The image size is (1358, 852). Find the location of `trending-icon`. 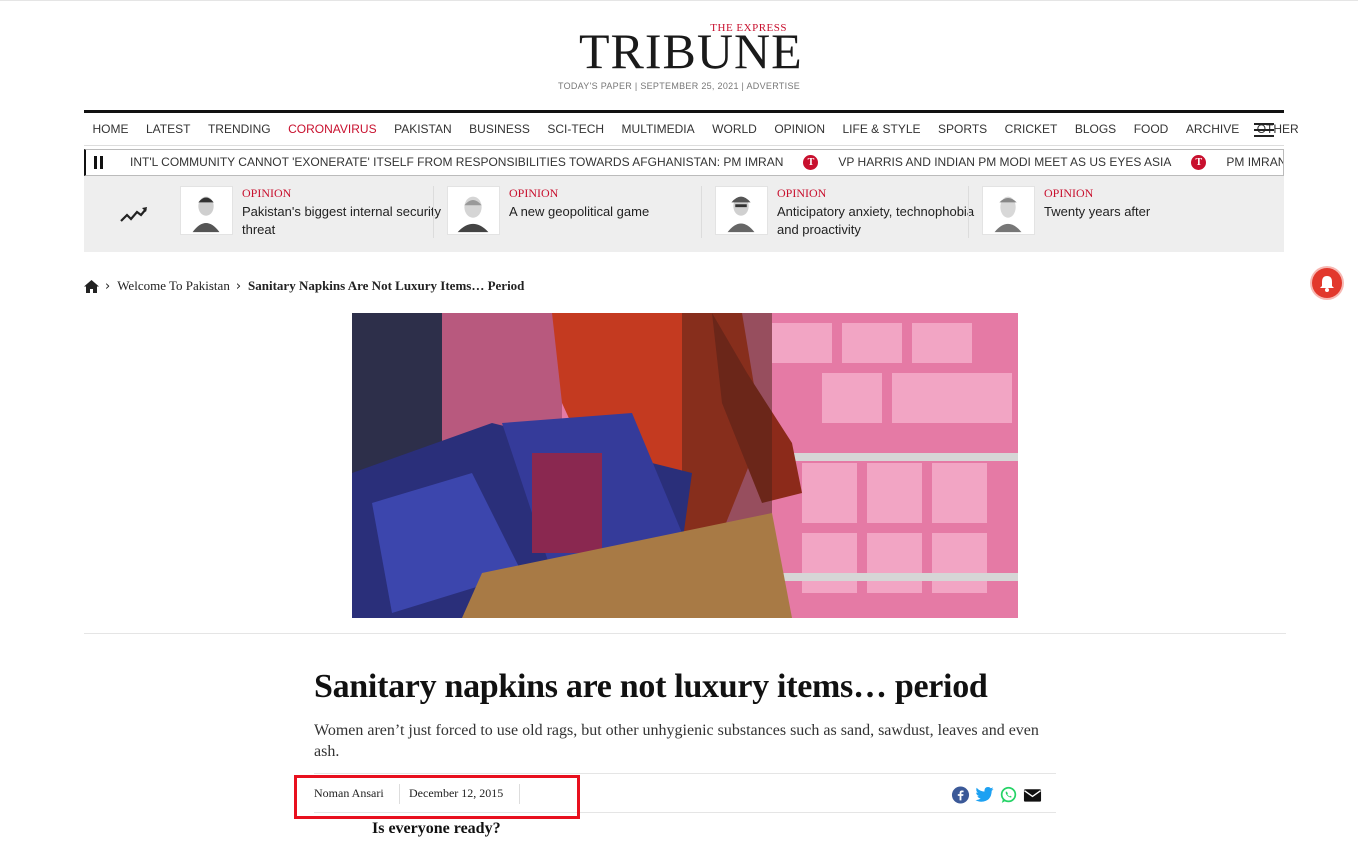

trending-icon is located at coordinates (133, 214).